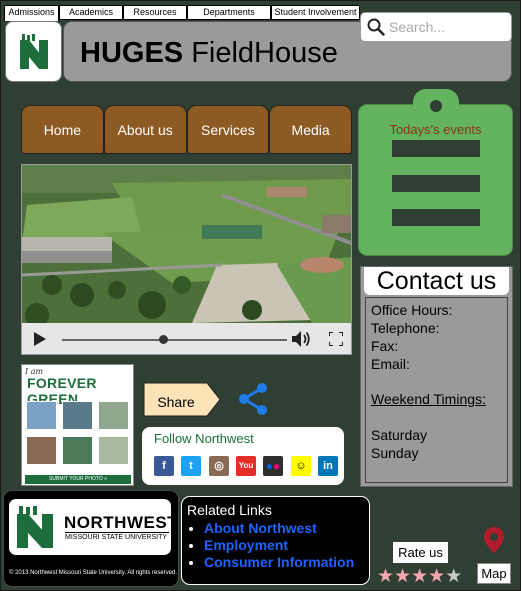  I want to click on northwest-n-icon, so click(35, 527).